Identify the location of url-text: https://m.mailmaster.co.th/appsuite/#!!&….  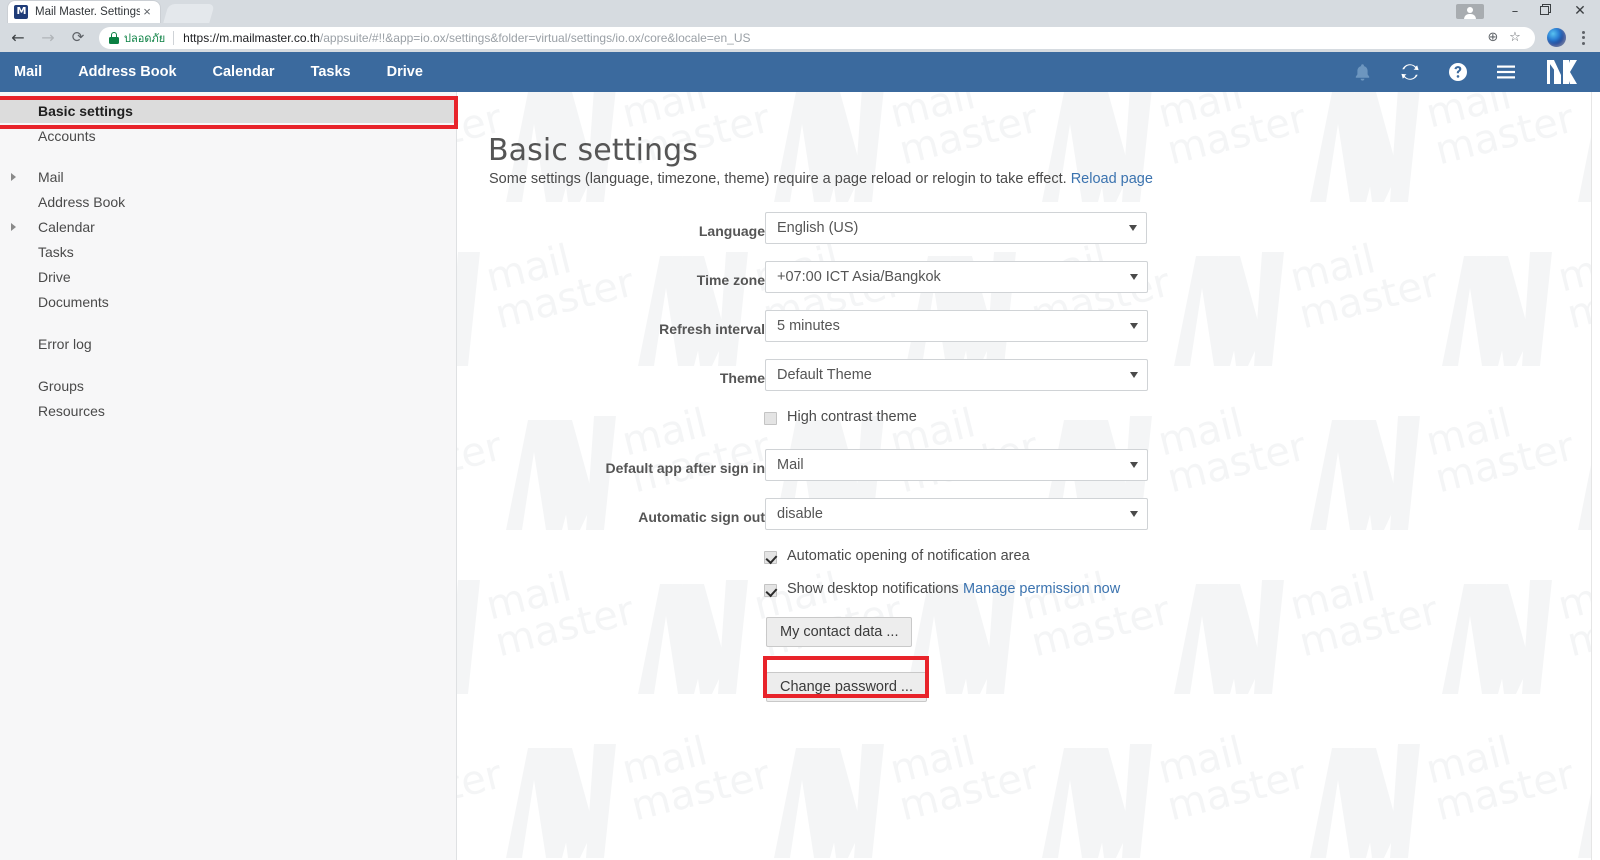
(833, 38).